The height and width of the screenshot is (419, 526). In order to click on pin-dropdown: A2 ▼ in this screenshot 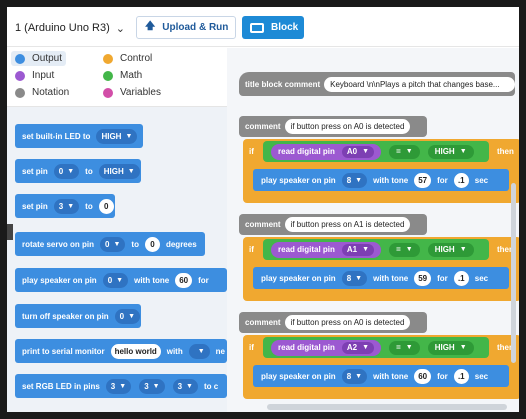, I will do `click(358, 347)`.